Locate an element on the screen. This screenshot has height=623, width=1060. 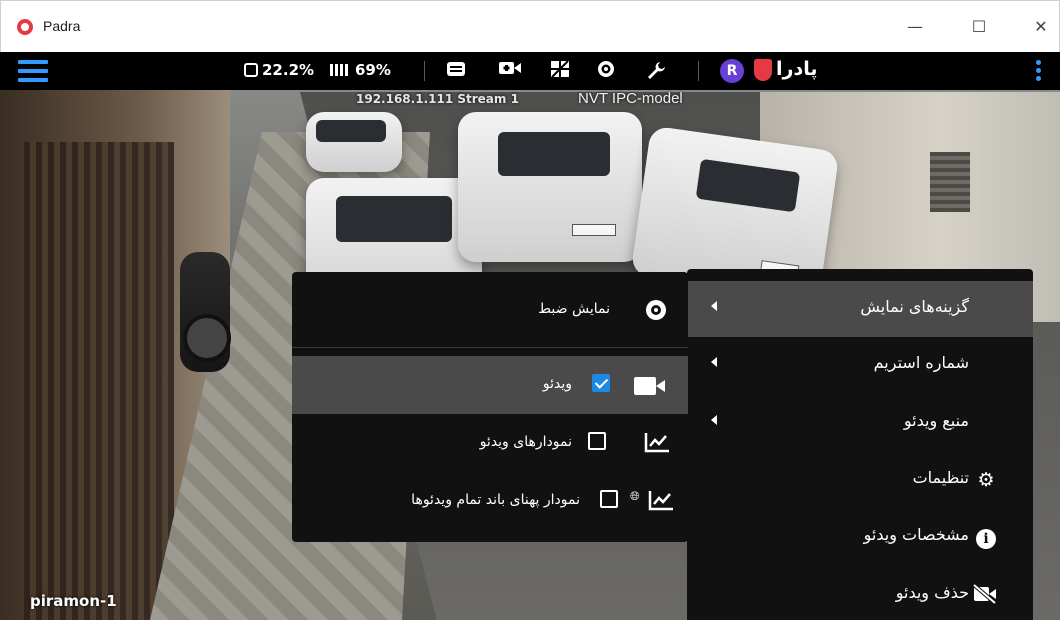
video-off-icon is located at coordinates (984, 594).